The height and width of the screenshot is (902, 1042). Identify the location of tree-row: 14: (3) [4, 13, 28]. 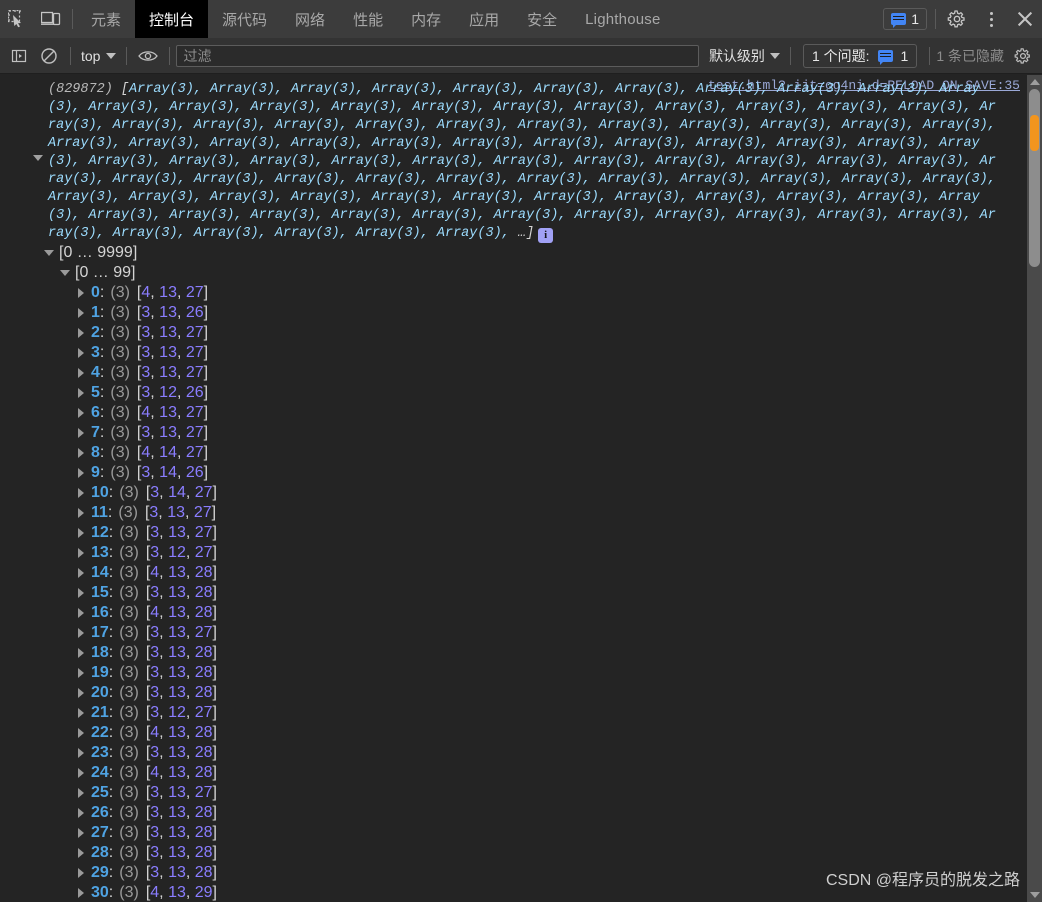
(521, 573).